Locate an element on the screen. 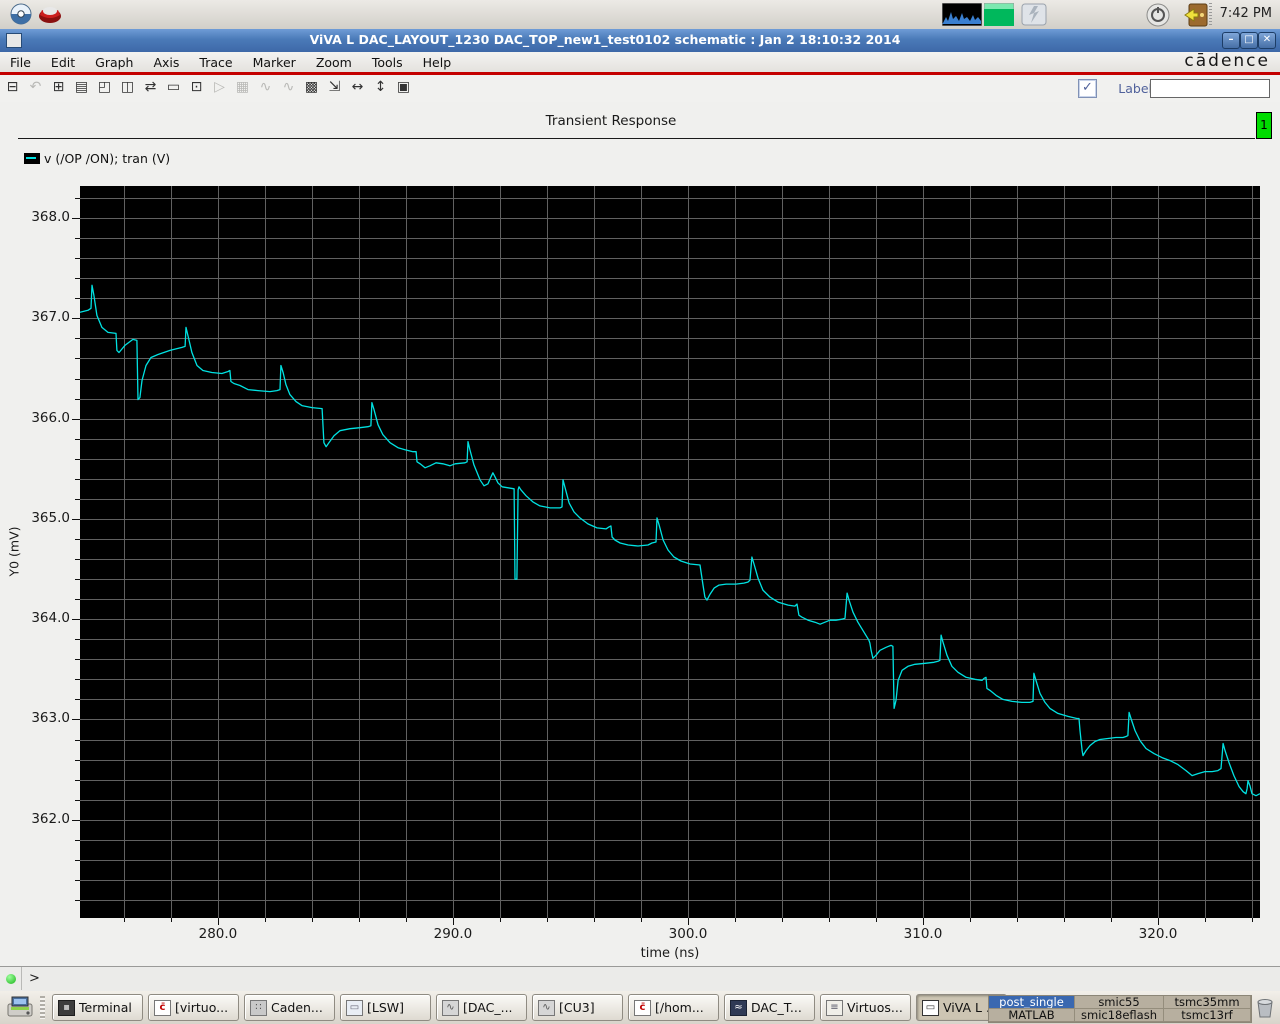 The height and width of the screenshot is (1024, 1280). swap-subwindow-icon: ⇄ is located at coordinates (150, 87).